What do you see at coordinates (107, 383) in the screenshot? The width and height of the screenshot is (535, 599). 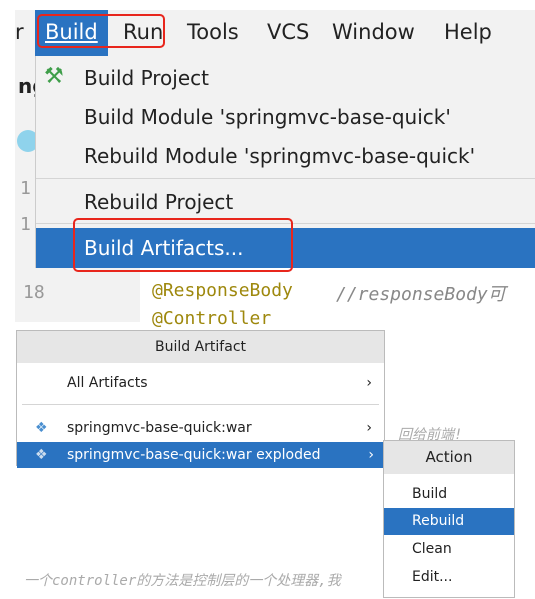 I see `item-label: All Artifacts` at bounding box center [107, 383].